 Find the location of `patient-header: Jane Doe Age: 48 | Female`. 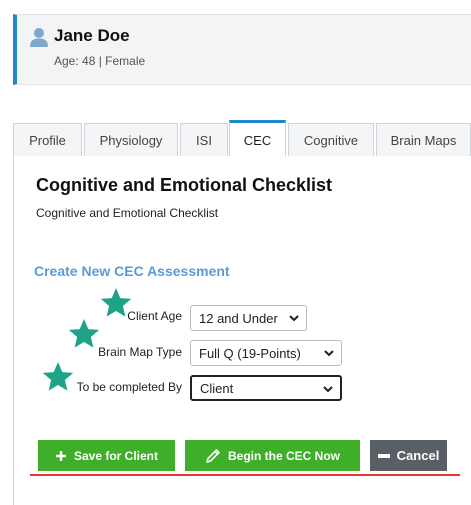

patient-header: Jane Doe Age: 48 | Female is located at coordinates (242, 49).